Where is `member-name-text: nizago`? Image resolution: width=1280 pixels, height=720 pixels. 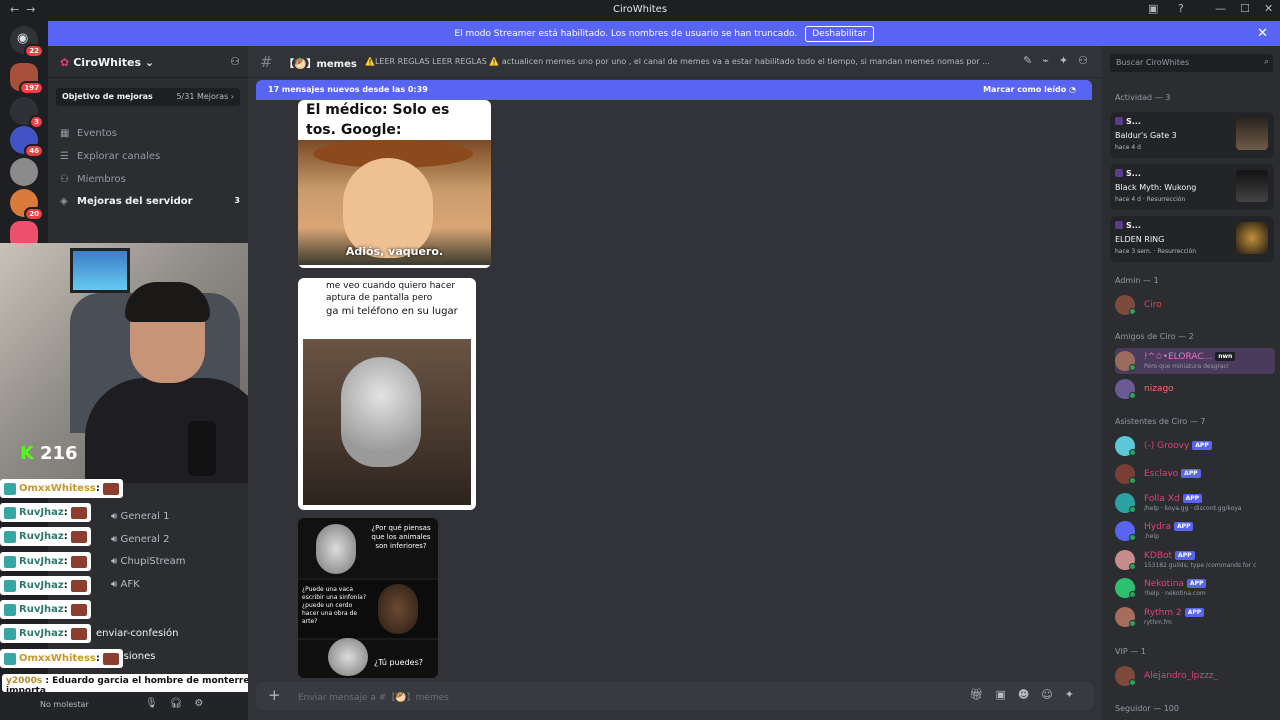
member-name-text: nizago is located at coordinates (1159, 389).